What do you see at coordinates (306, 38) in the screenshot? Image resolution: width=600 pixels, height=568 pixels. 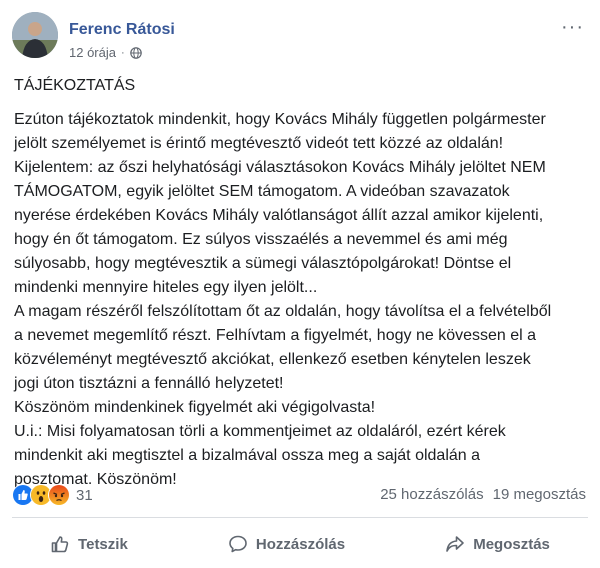 I see `post-header: Ferenc Rátosi 12 órája · ···` at bounding box center [306, 38].